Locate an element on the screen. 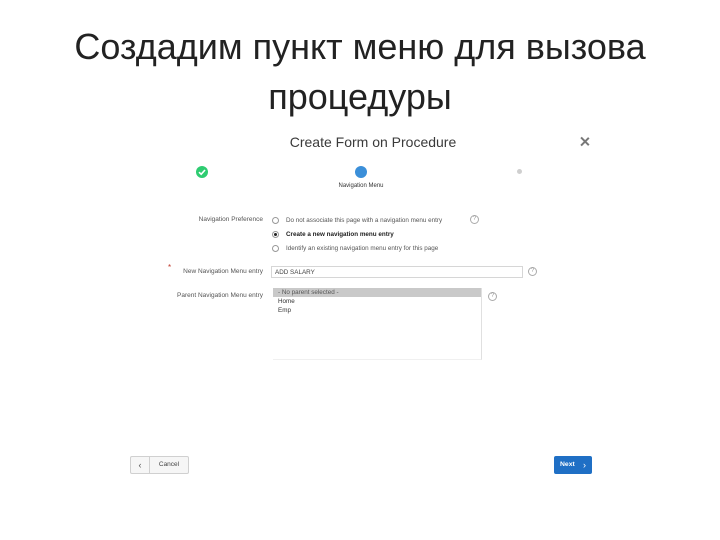 This screenshot has width=720, height=540. step-upcoming-indicator is located at coordinates (519, 171).